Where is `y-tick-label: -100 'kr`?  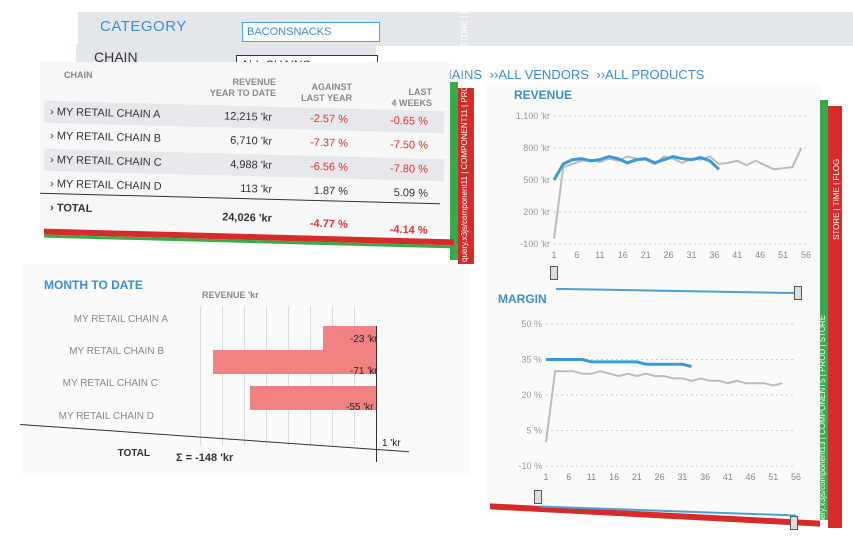
y-tick-label: -100 'kr is located at coordinates (535, 244).